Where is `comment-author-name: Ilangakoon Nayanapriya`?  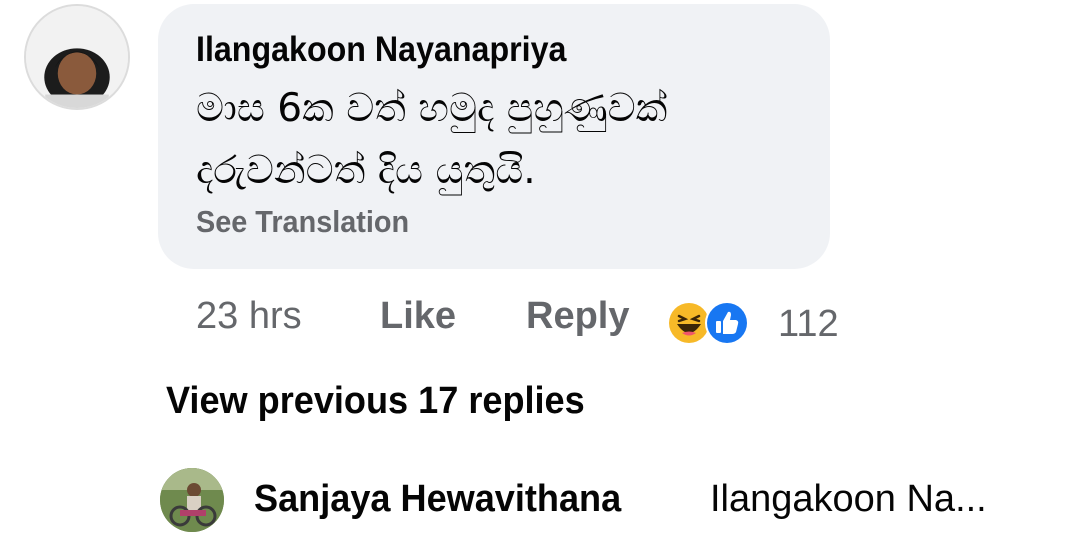
comment-author-name: Ilangakoon Nayanapriya is located at coordinates (470, 50).